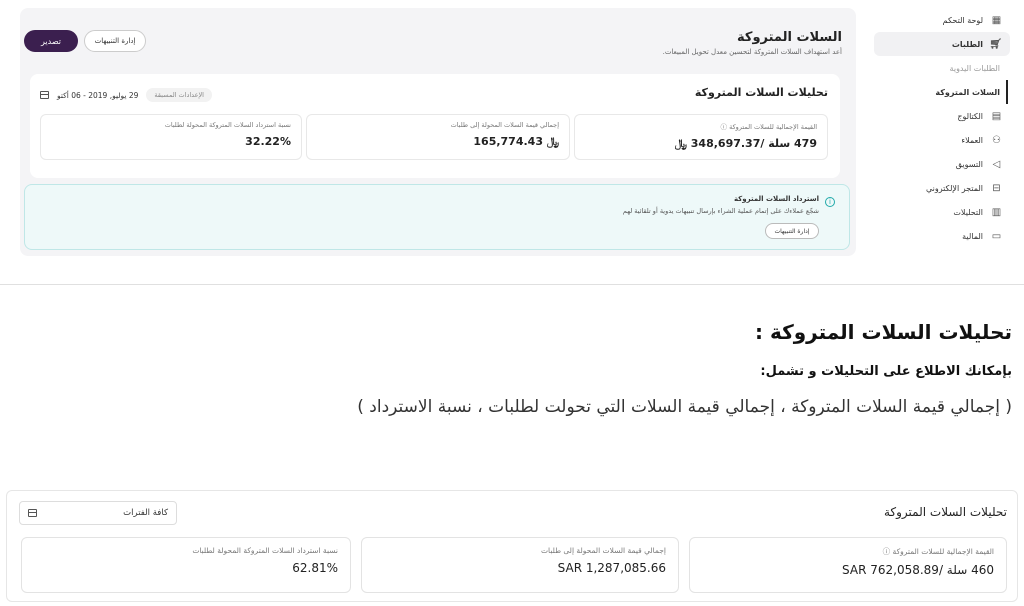 Image resolution: width=1024 pixels, height=606 pixels. What do you see at coordinates (942, 212) in the screenshot?
I see `sidebar-item-analytics: ▥ التحليلات` at bounding box center [942, 212].